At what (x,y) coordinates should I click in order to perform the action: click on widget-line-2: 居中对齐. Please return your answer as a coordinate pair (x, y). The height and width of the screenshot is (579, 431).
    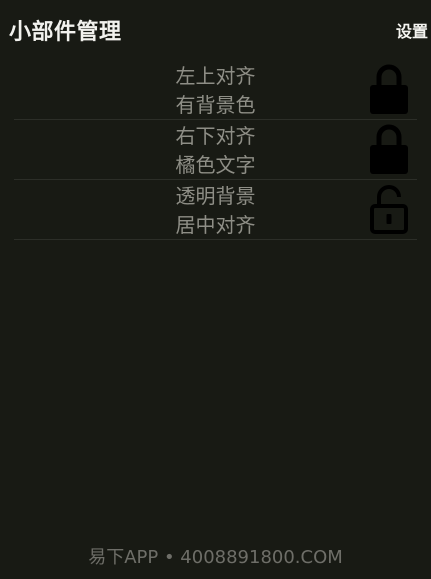
    Looking at the image, I should click on (215, 225).